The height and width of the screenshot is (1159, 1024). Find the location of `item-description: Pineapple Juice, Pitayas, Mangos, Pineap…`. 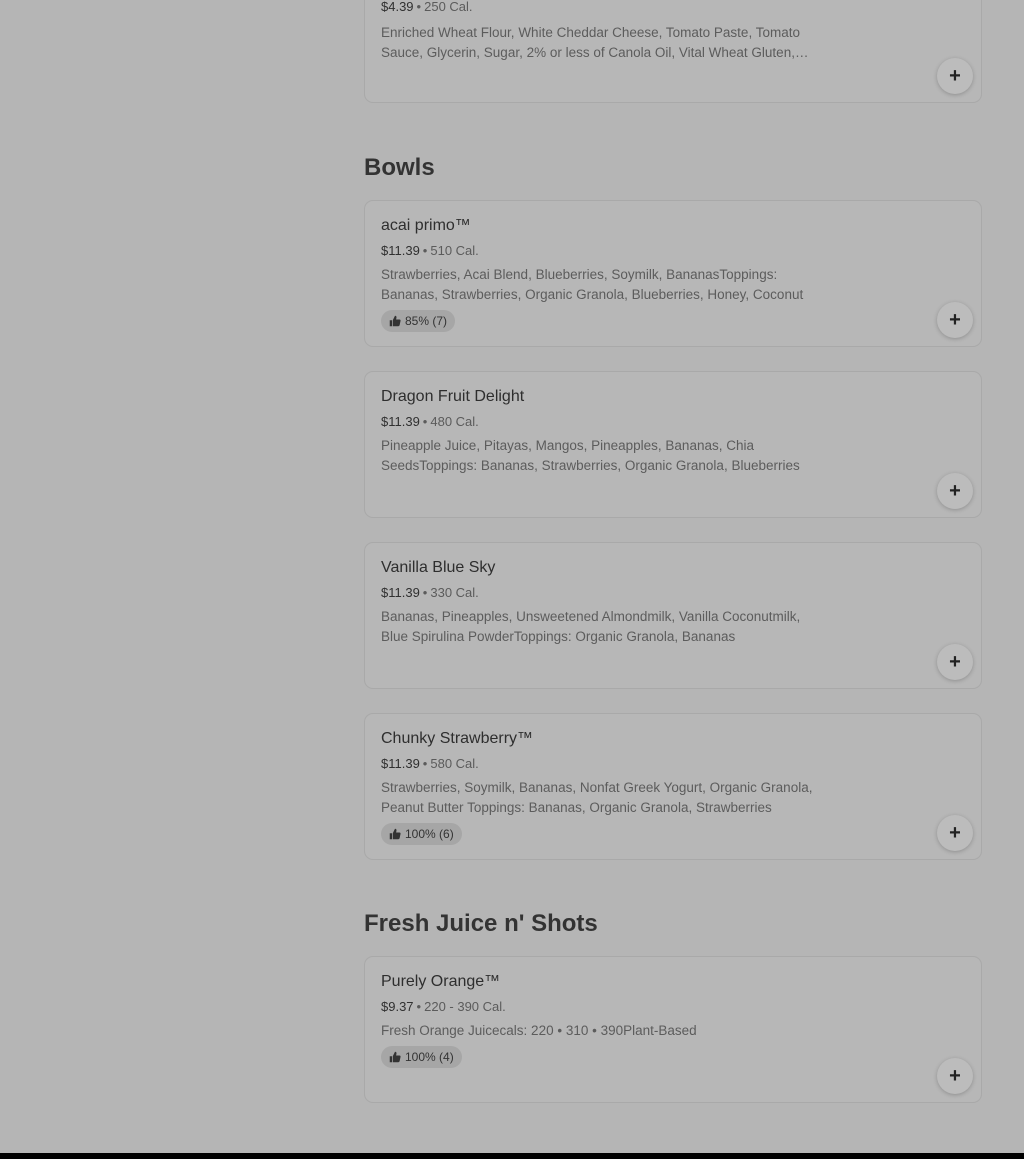

item-description: Pineapple Juice, Pitayas, Mangos, Pineap… is located at coordinates (590, 455).